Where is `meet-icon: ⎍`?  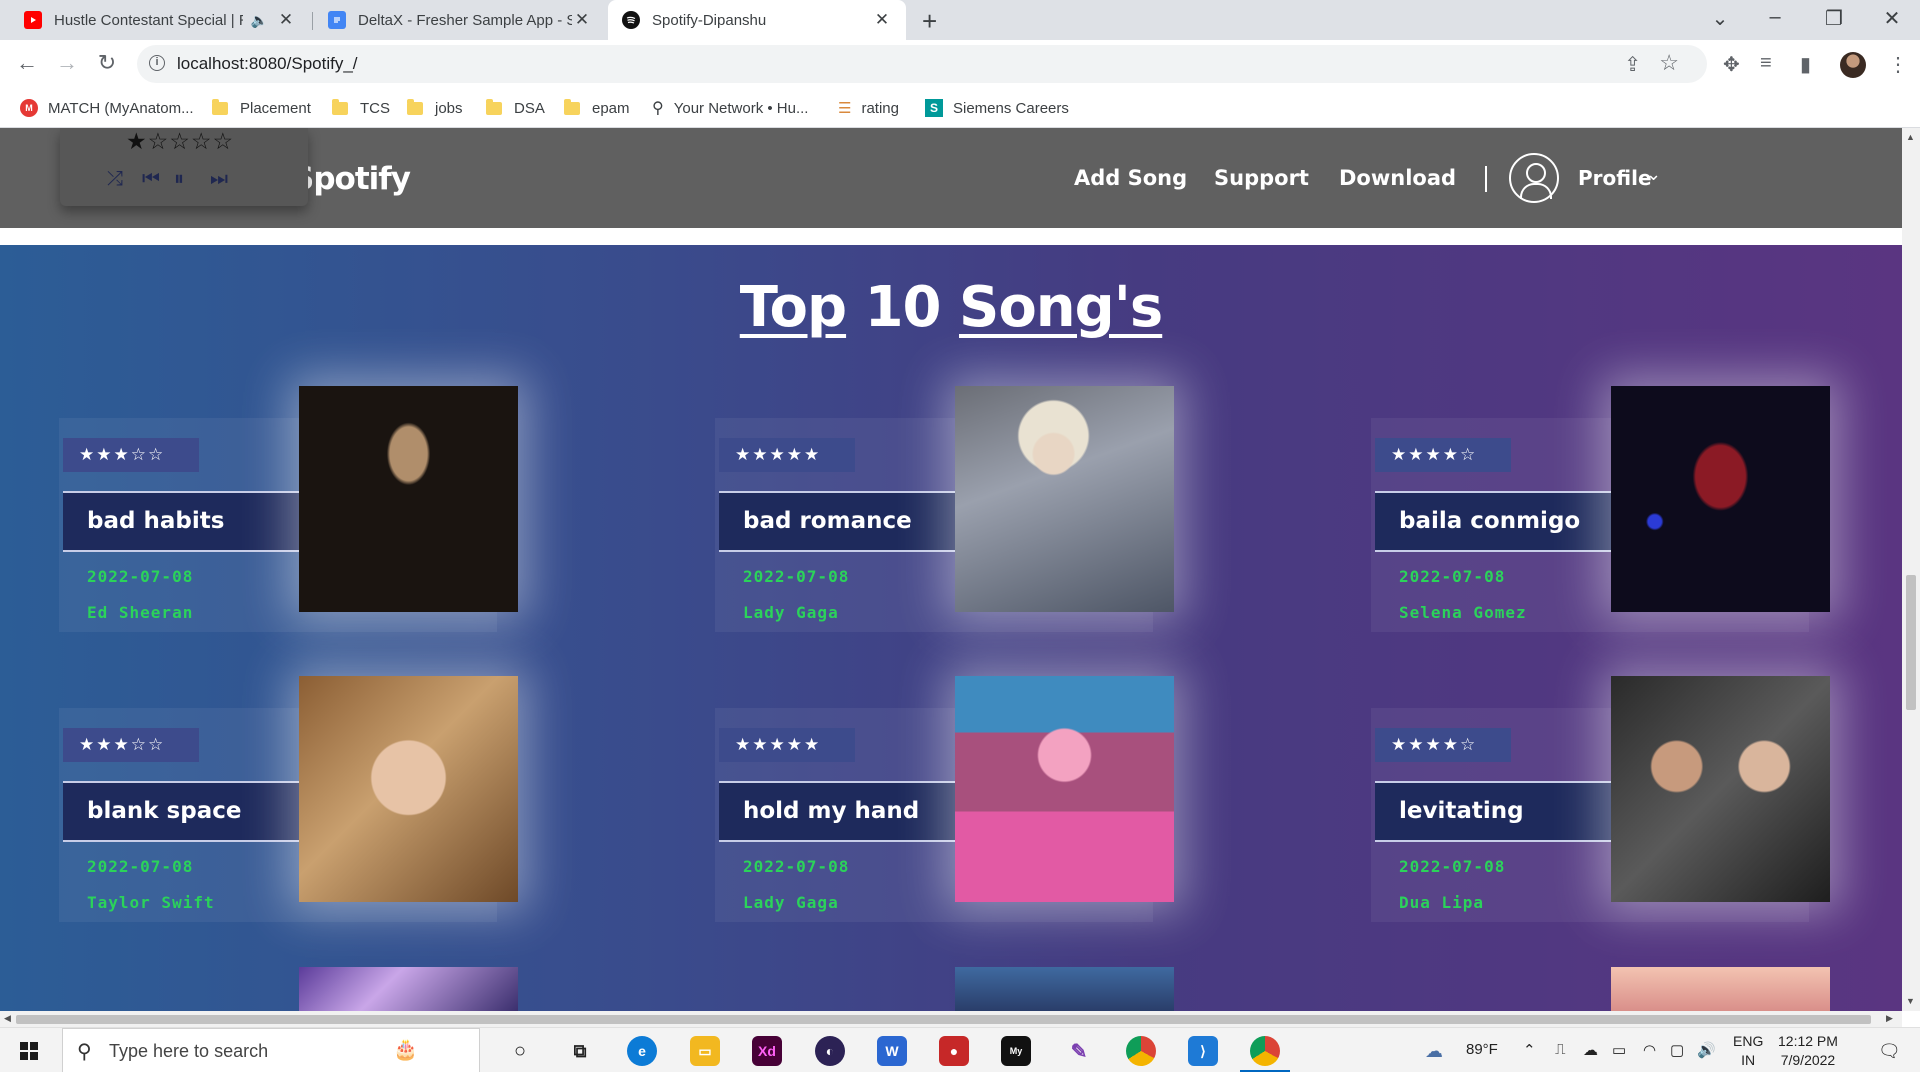 meet-icon: ⎍ is located at coordinates (1560, 1049).